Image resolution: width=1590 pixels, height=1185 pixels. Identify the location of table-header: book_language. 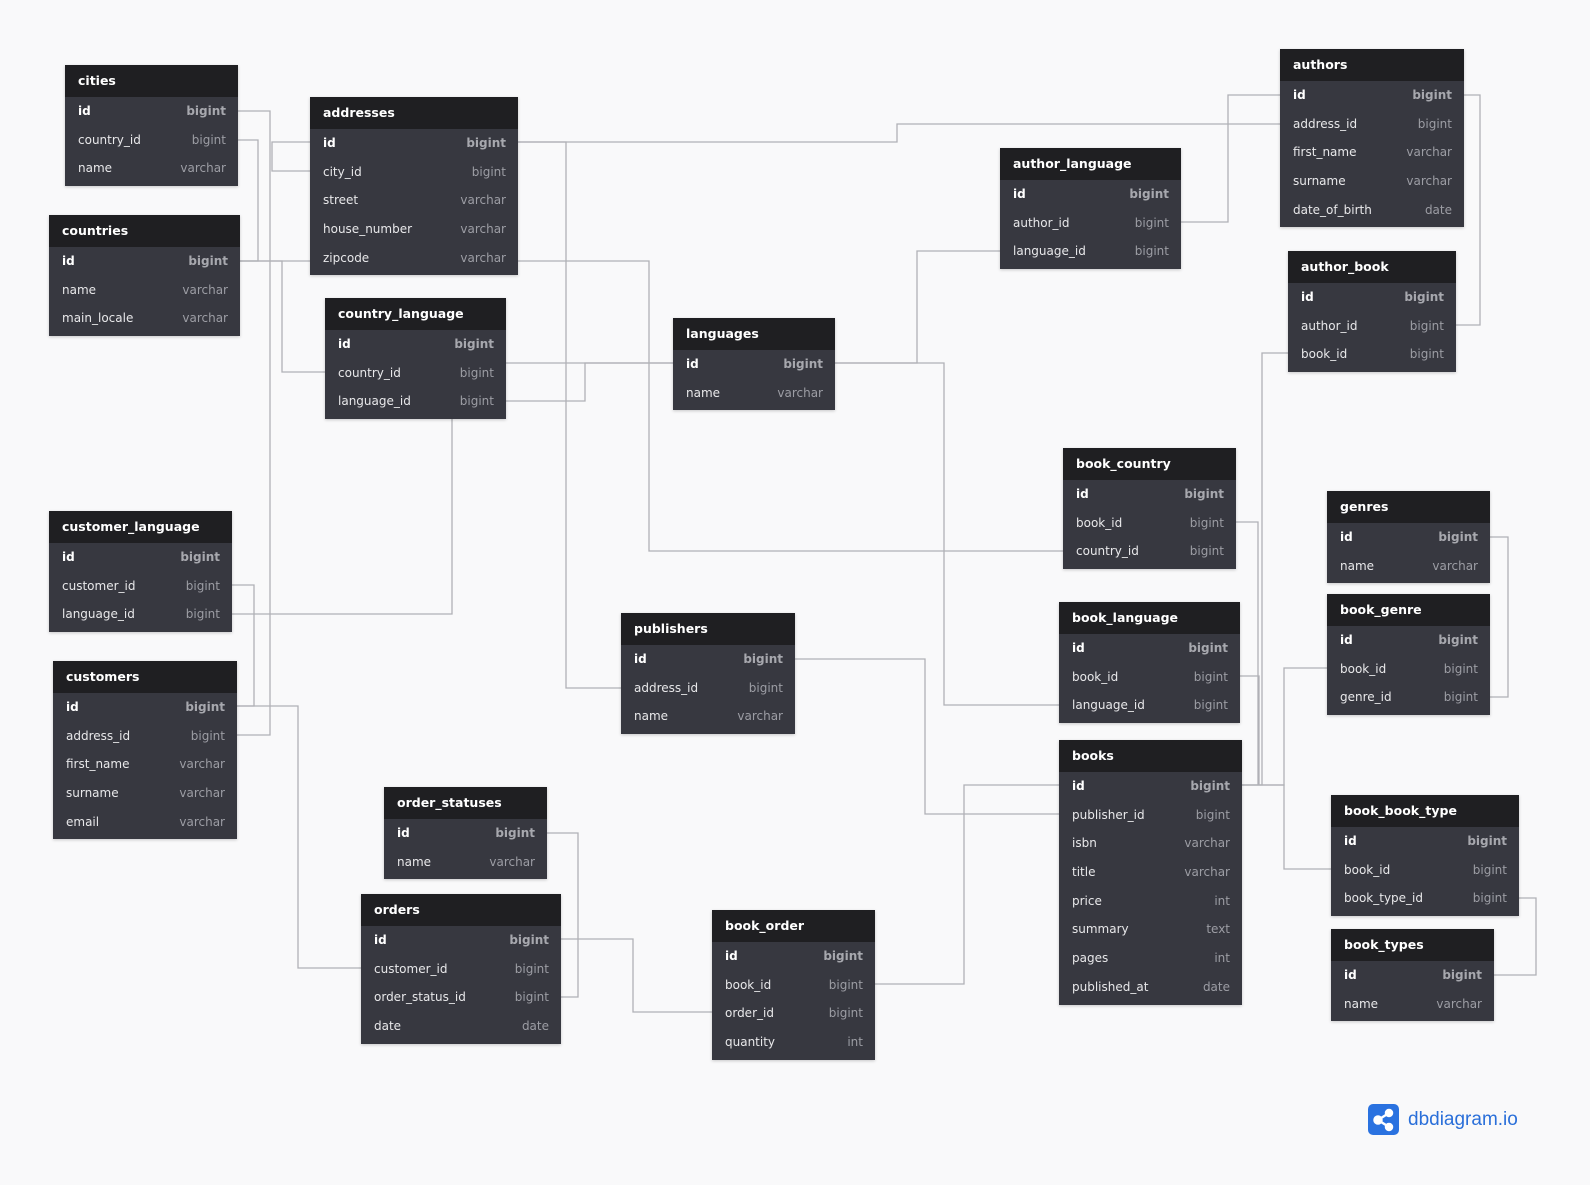
(1149, 618).